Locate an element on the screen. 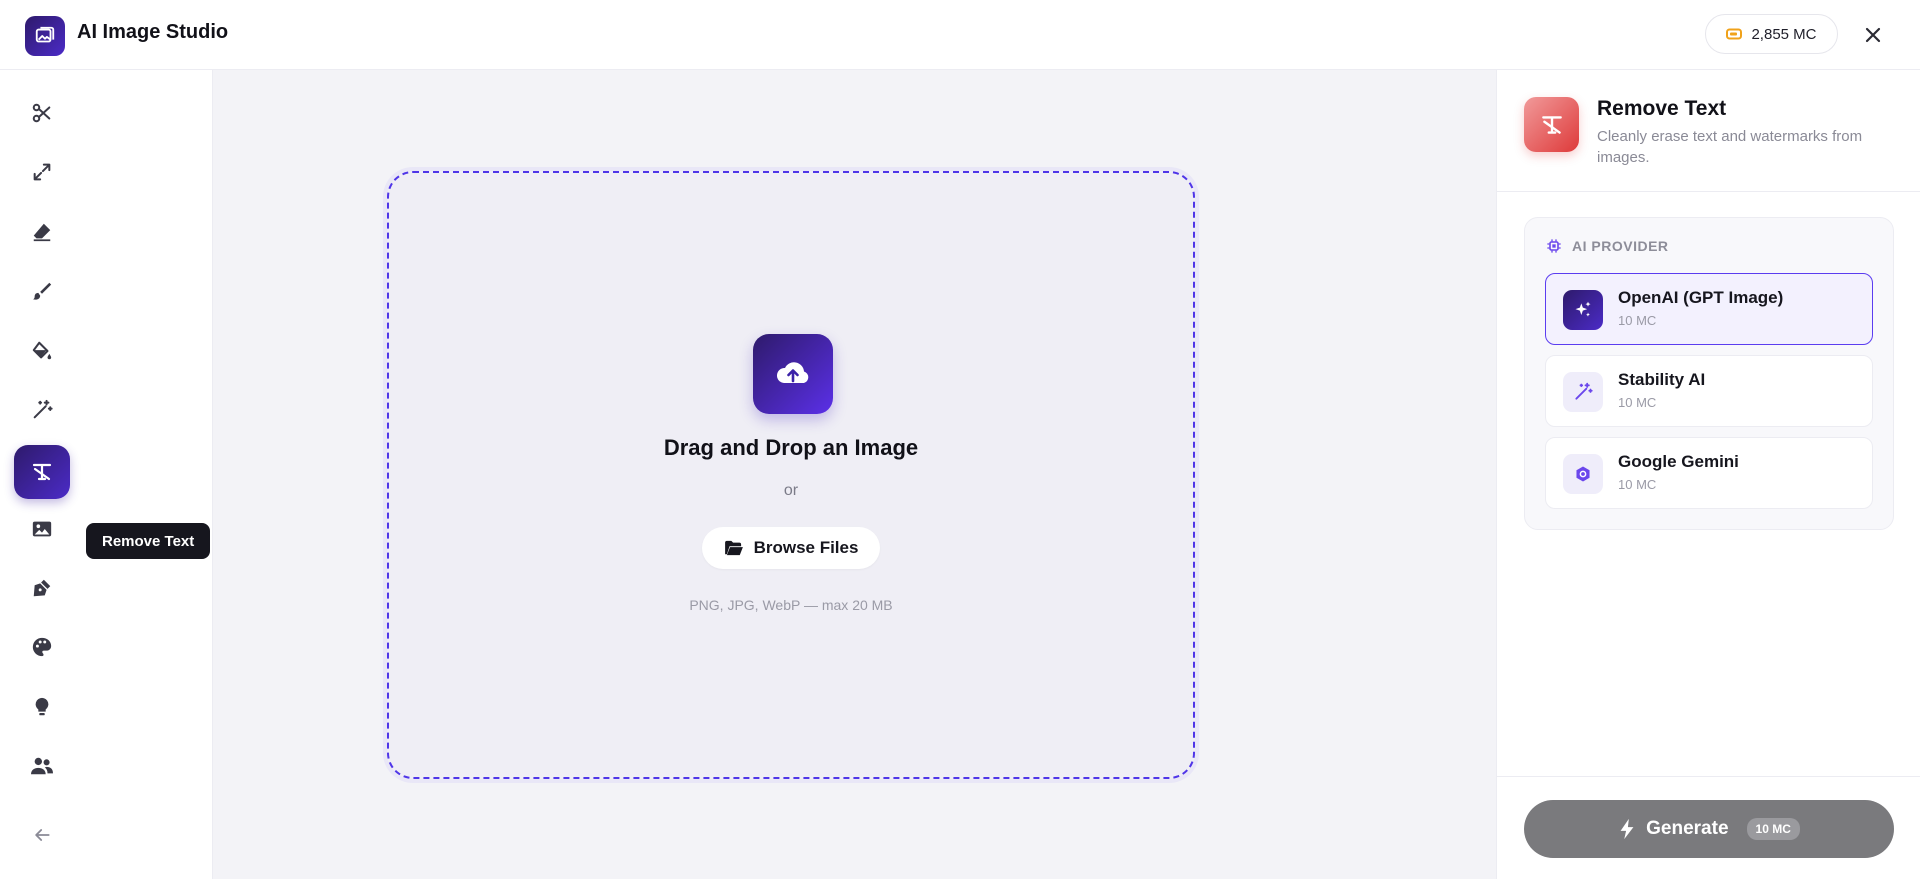 This screenshot has width=1920, height=879. users-icon is located at coordinates (42, 766).